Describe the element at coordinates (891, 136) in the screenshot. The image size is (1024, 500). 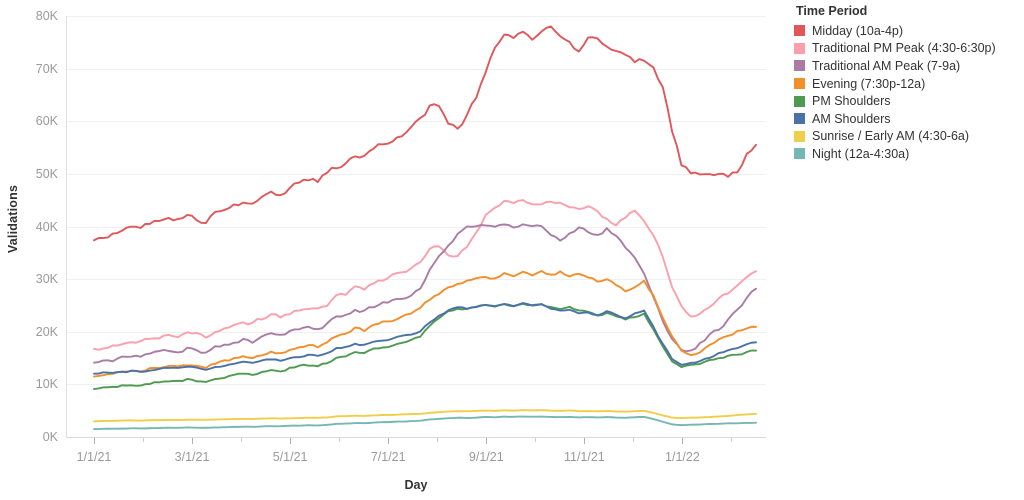
I see `legend-label-sunrise: Sunrise / Early AM (4:30-6a)` at that location.